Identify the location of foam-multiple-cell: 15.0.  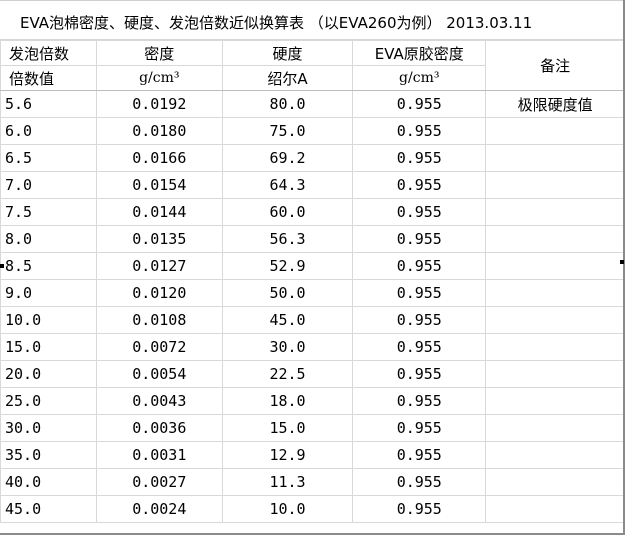
(48, 347).